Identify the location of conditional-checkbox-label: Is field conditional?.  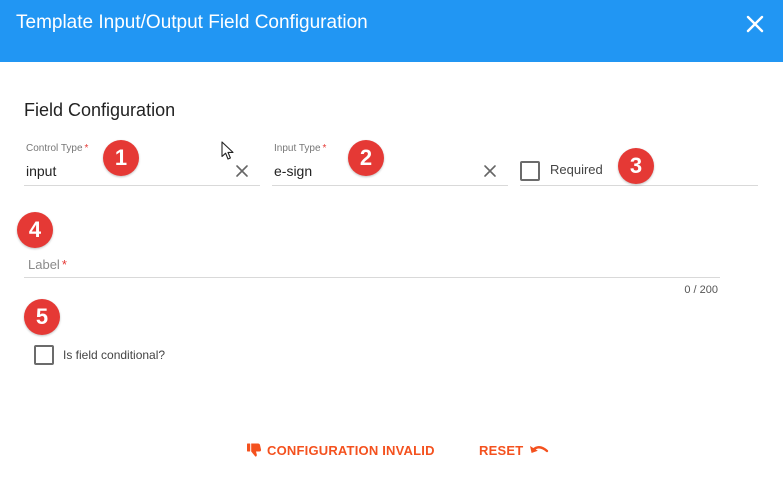
(114, 355).